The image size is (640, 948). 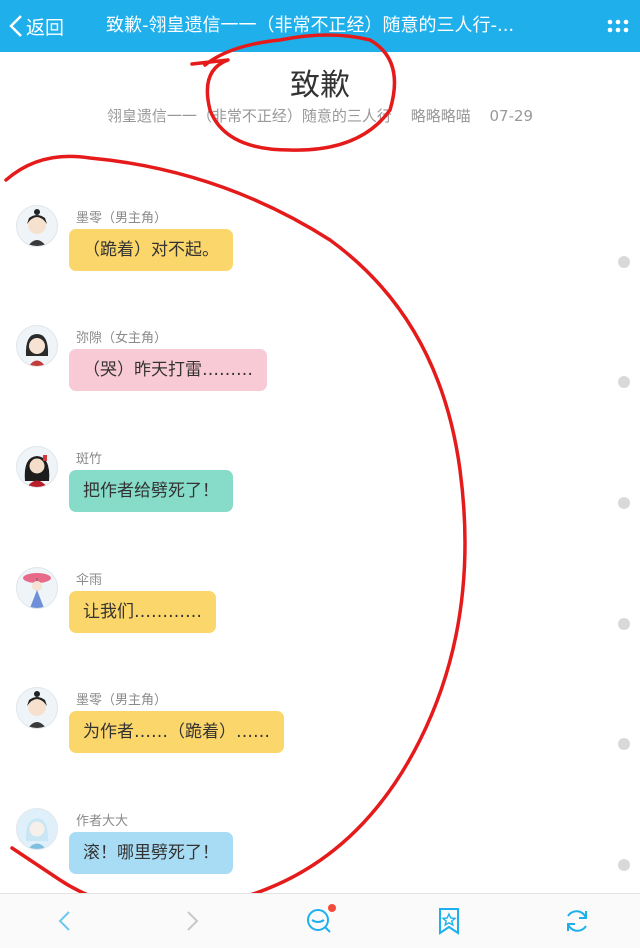 I want to click on refresh-icon, so click(x=577, y=921).